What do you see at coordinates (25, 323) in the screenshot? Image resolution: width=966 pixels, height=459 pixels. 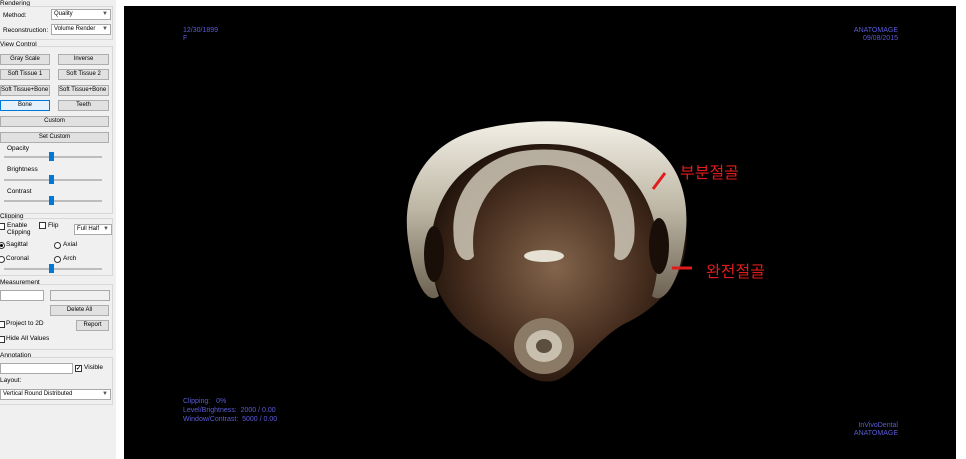 I see `project-to-2d-label: Project to 2D` at bounding box center [25, 323].